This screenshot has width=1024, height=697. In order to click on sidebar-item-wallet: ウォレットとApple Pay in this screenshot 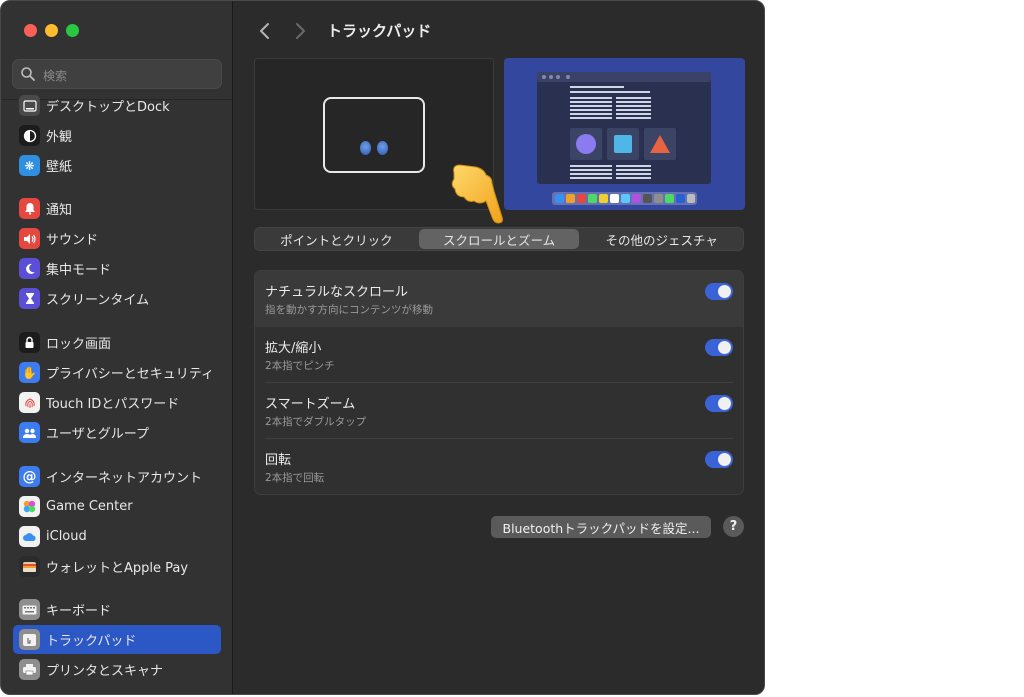, I will do `click(117, 566)`.